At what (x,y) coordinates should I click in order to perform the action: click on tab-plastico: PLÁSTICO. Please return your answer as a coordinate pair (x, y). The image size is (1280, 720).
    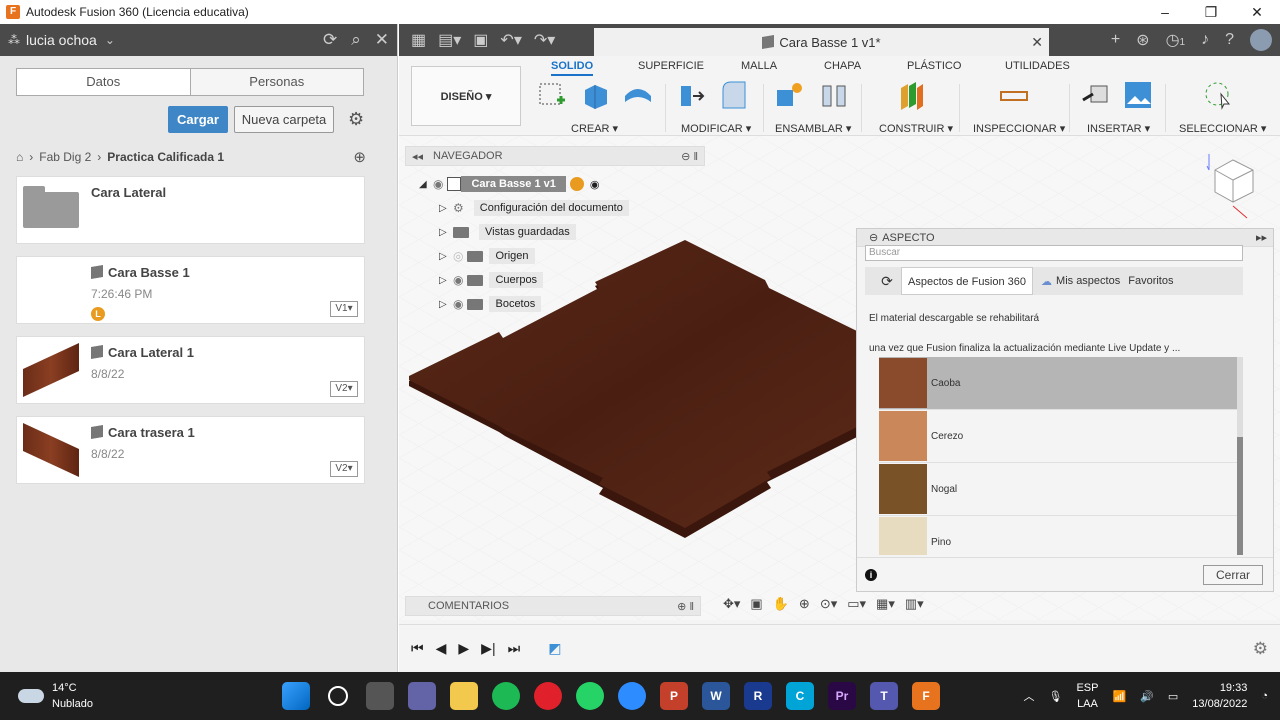
    Looking at the image, I should click on (934, 66).